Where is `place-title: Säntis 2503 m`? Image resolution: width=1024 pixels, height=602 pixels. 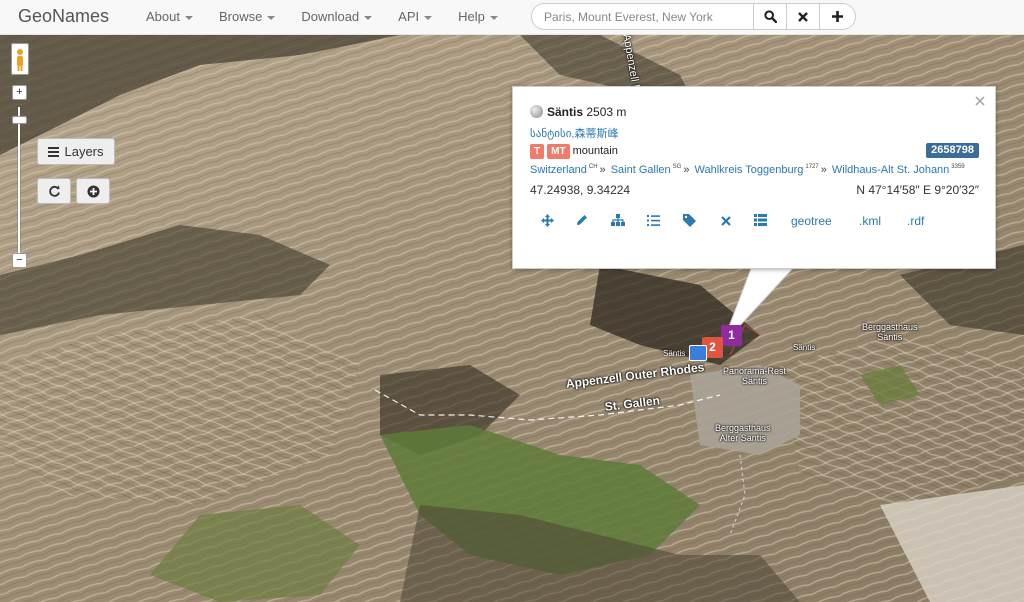
place-title: Säntis 2503 m is located at coordinates (578, 112).